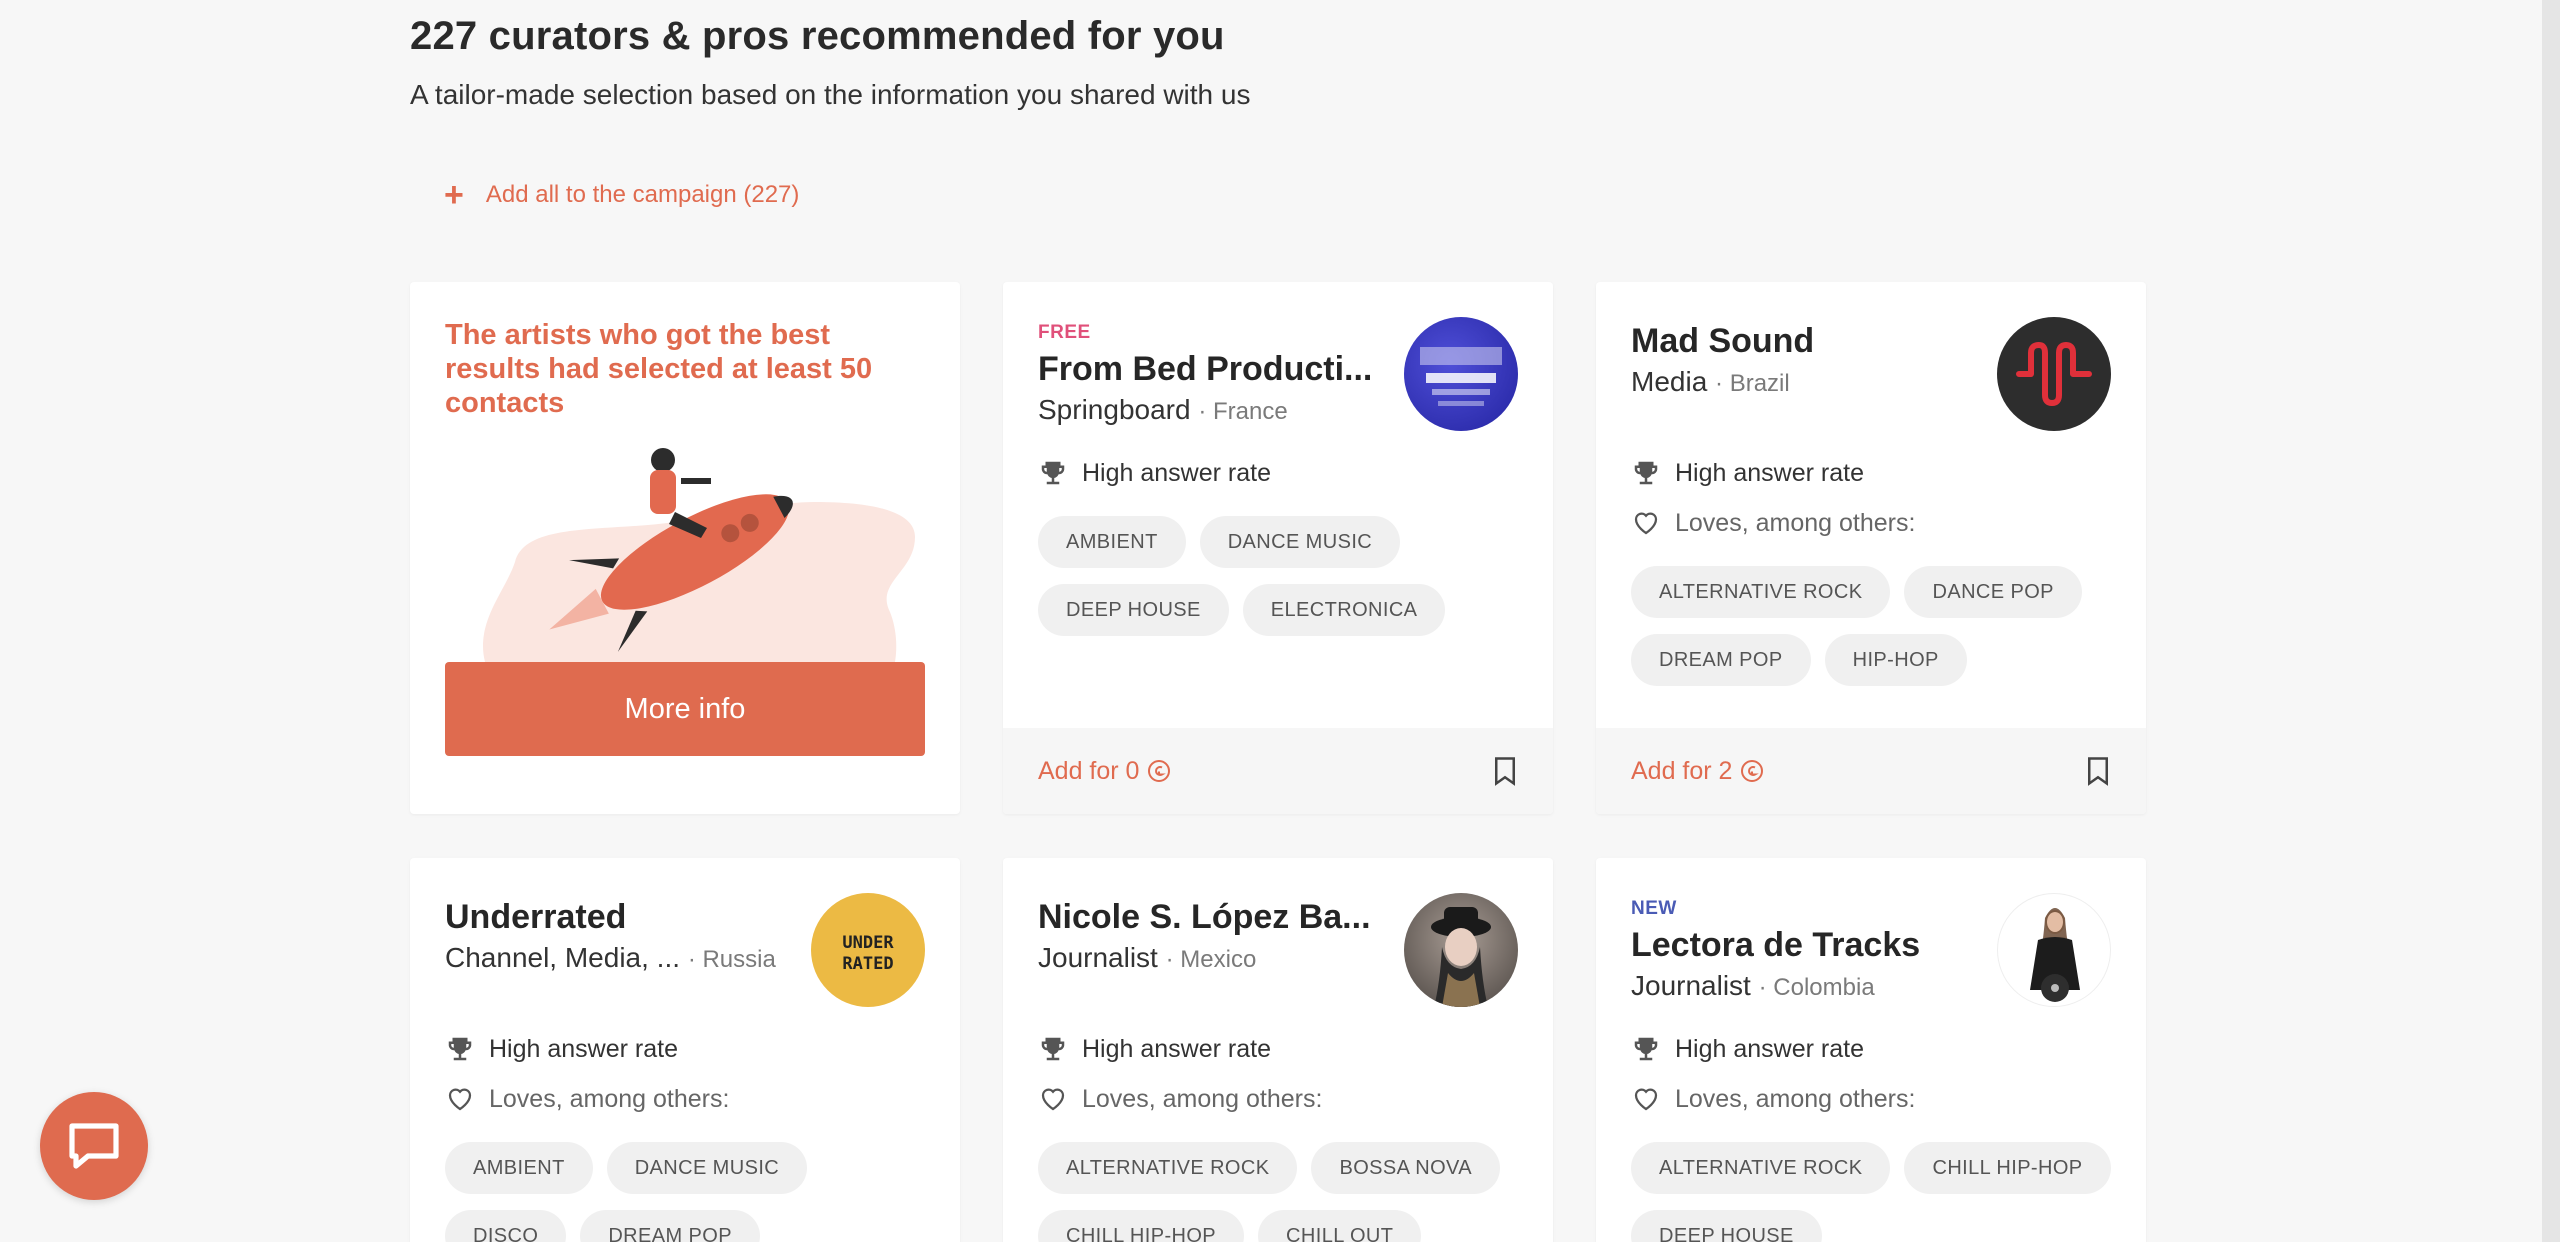 This screenshot has height=1242, width=2560. I want to click on add-for-label: Add for 2, so click(1682, 770).